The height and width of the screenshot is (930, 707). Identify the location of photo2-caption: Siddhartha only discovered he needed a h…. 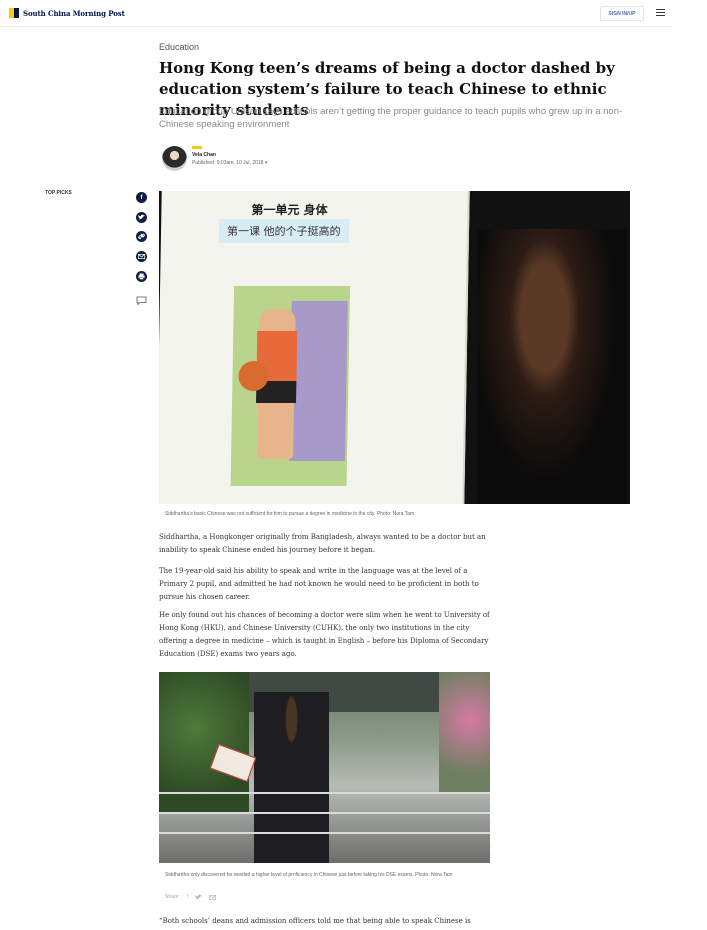
(309, 875).